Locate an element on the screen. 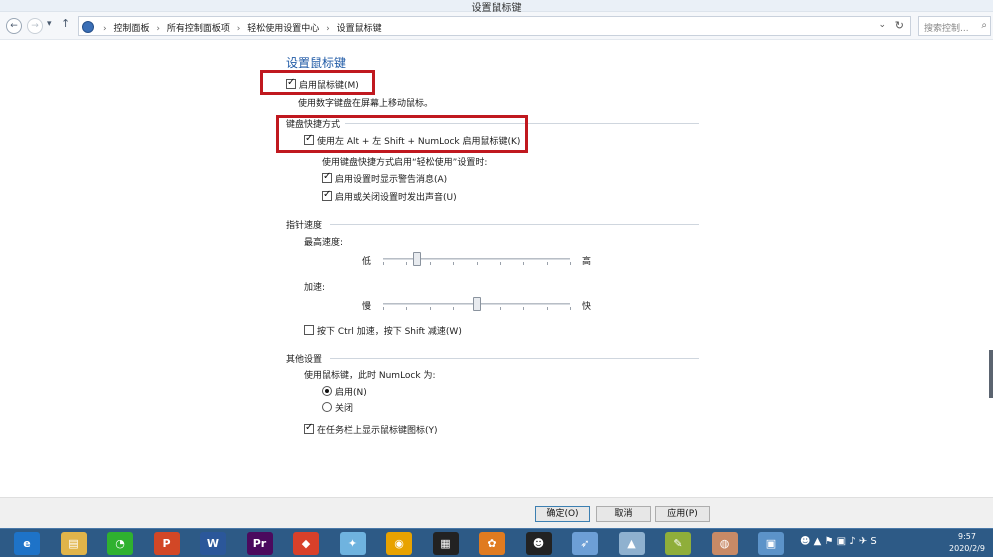 This screenshot has width=993, height=557. apply-button: 应用(P) is located at coordinates (682, 514).